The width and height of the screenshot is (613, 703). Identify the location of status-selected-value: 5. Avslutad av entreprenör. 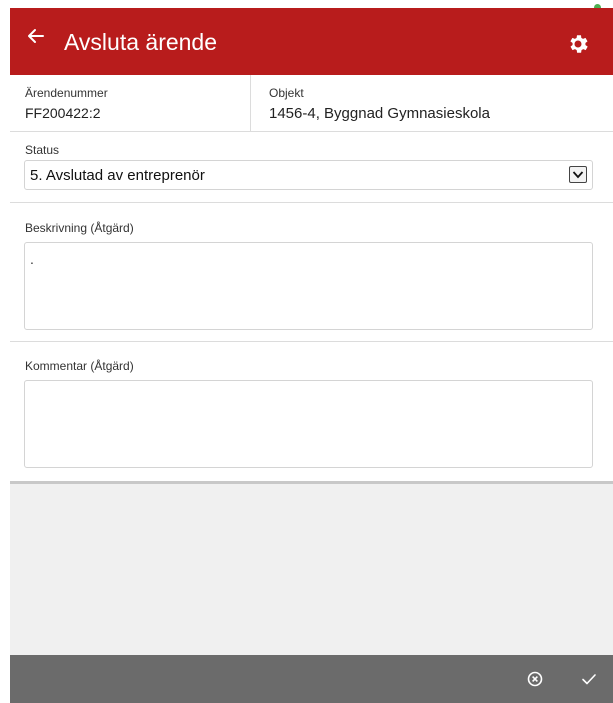
(117, 175).